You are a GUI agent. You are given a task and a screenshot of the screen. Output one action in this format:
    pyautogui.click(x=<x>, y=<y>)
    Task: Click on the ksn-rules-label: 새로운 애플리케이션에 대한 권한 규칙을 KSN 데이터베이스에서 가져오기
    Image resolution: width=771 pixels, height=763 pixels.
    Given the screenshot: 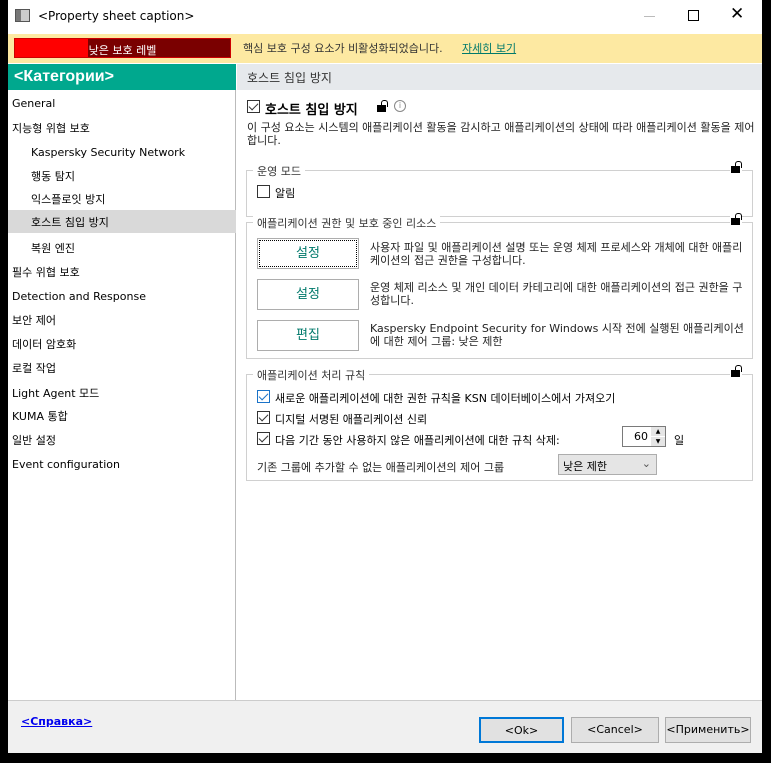 What is the action you would take?
    pyautogui.click(x=445, y=398)
    